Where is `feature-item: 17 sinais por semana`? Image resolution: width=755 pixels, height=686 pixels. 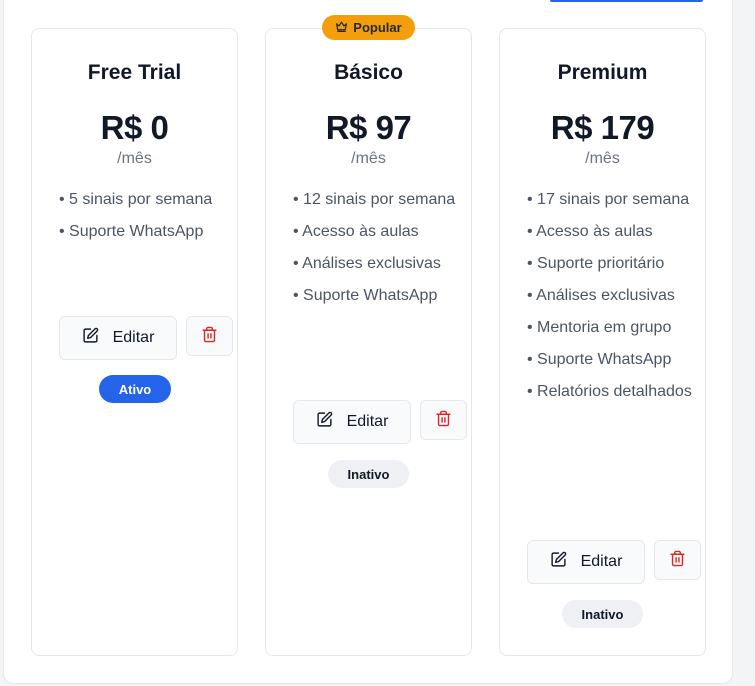 feature-item: 17 sinais por semana is located at coordinates (612, 200).